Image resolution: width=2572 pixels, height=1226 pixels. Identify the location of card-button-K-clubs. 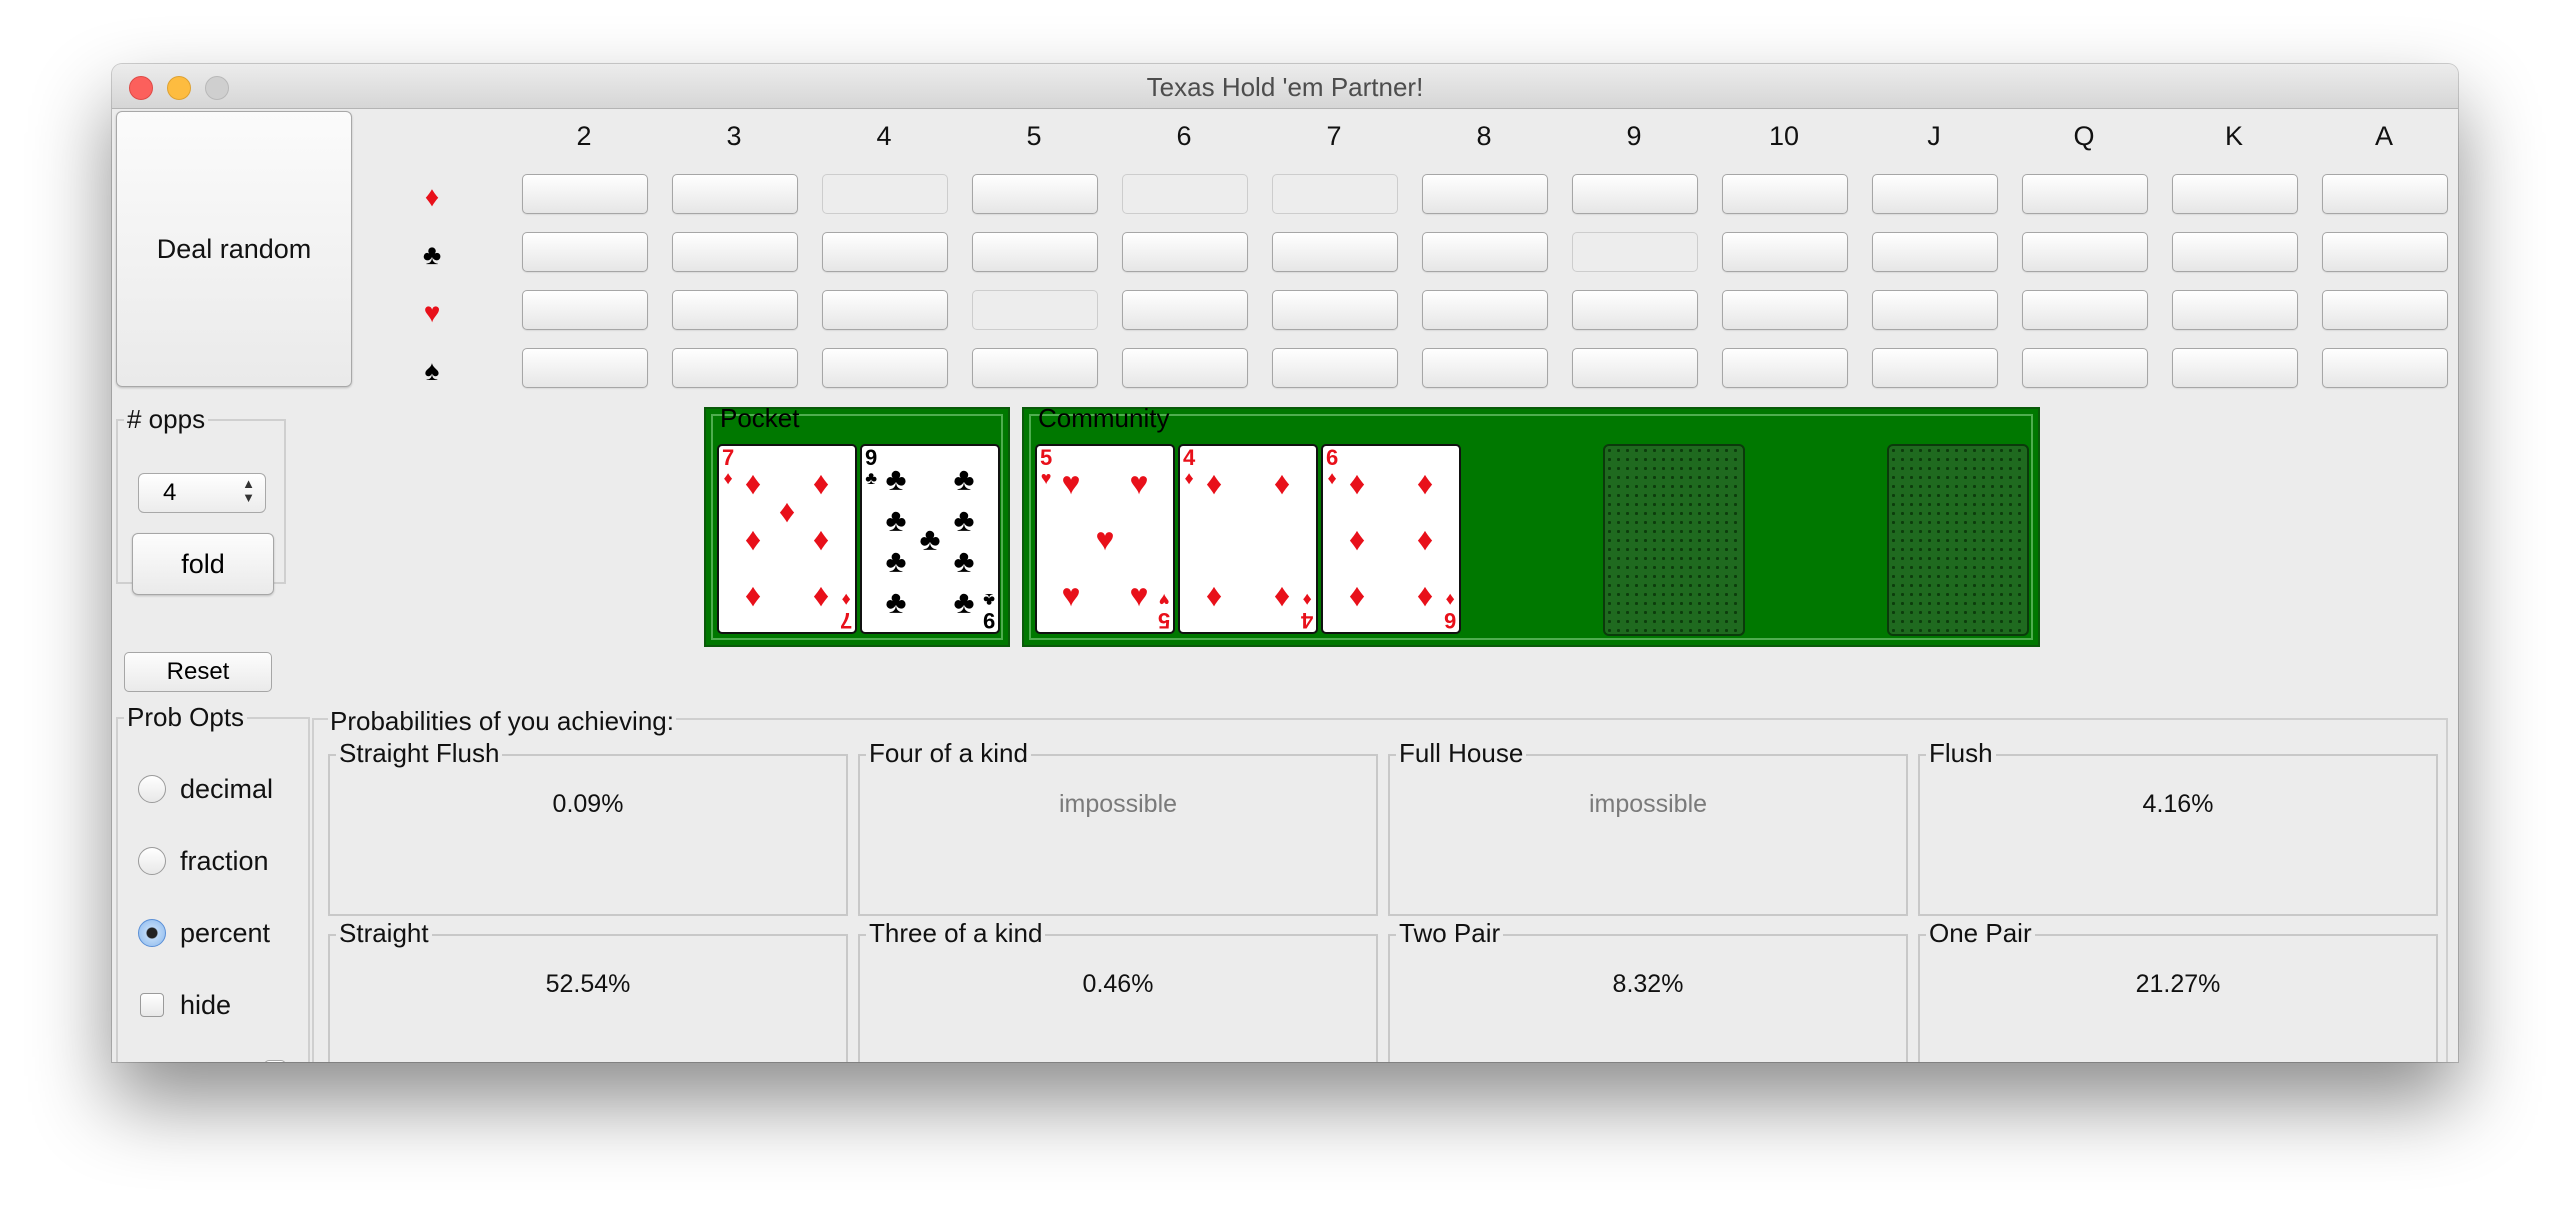
(2235, 252).